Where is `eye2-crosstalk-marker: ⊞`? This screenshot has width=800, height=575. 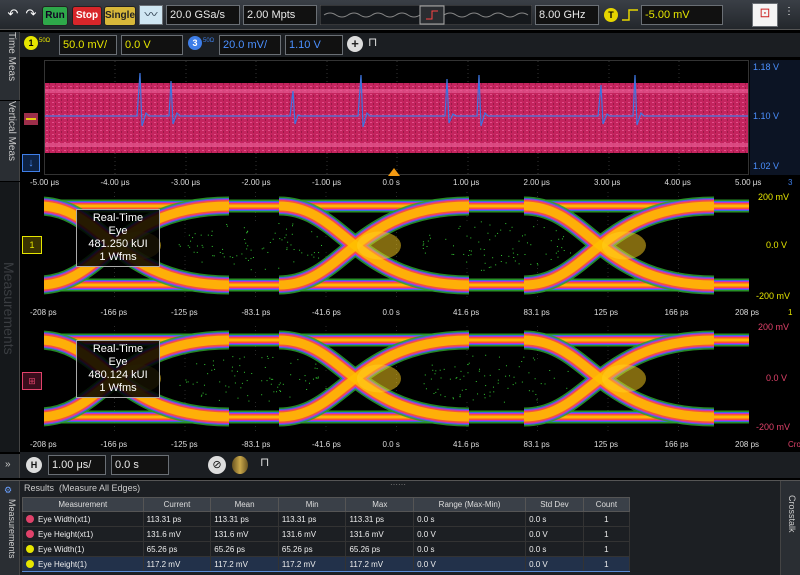
eye2-crosstalk-marker: ⊞ is located at coordinates (32, 381).